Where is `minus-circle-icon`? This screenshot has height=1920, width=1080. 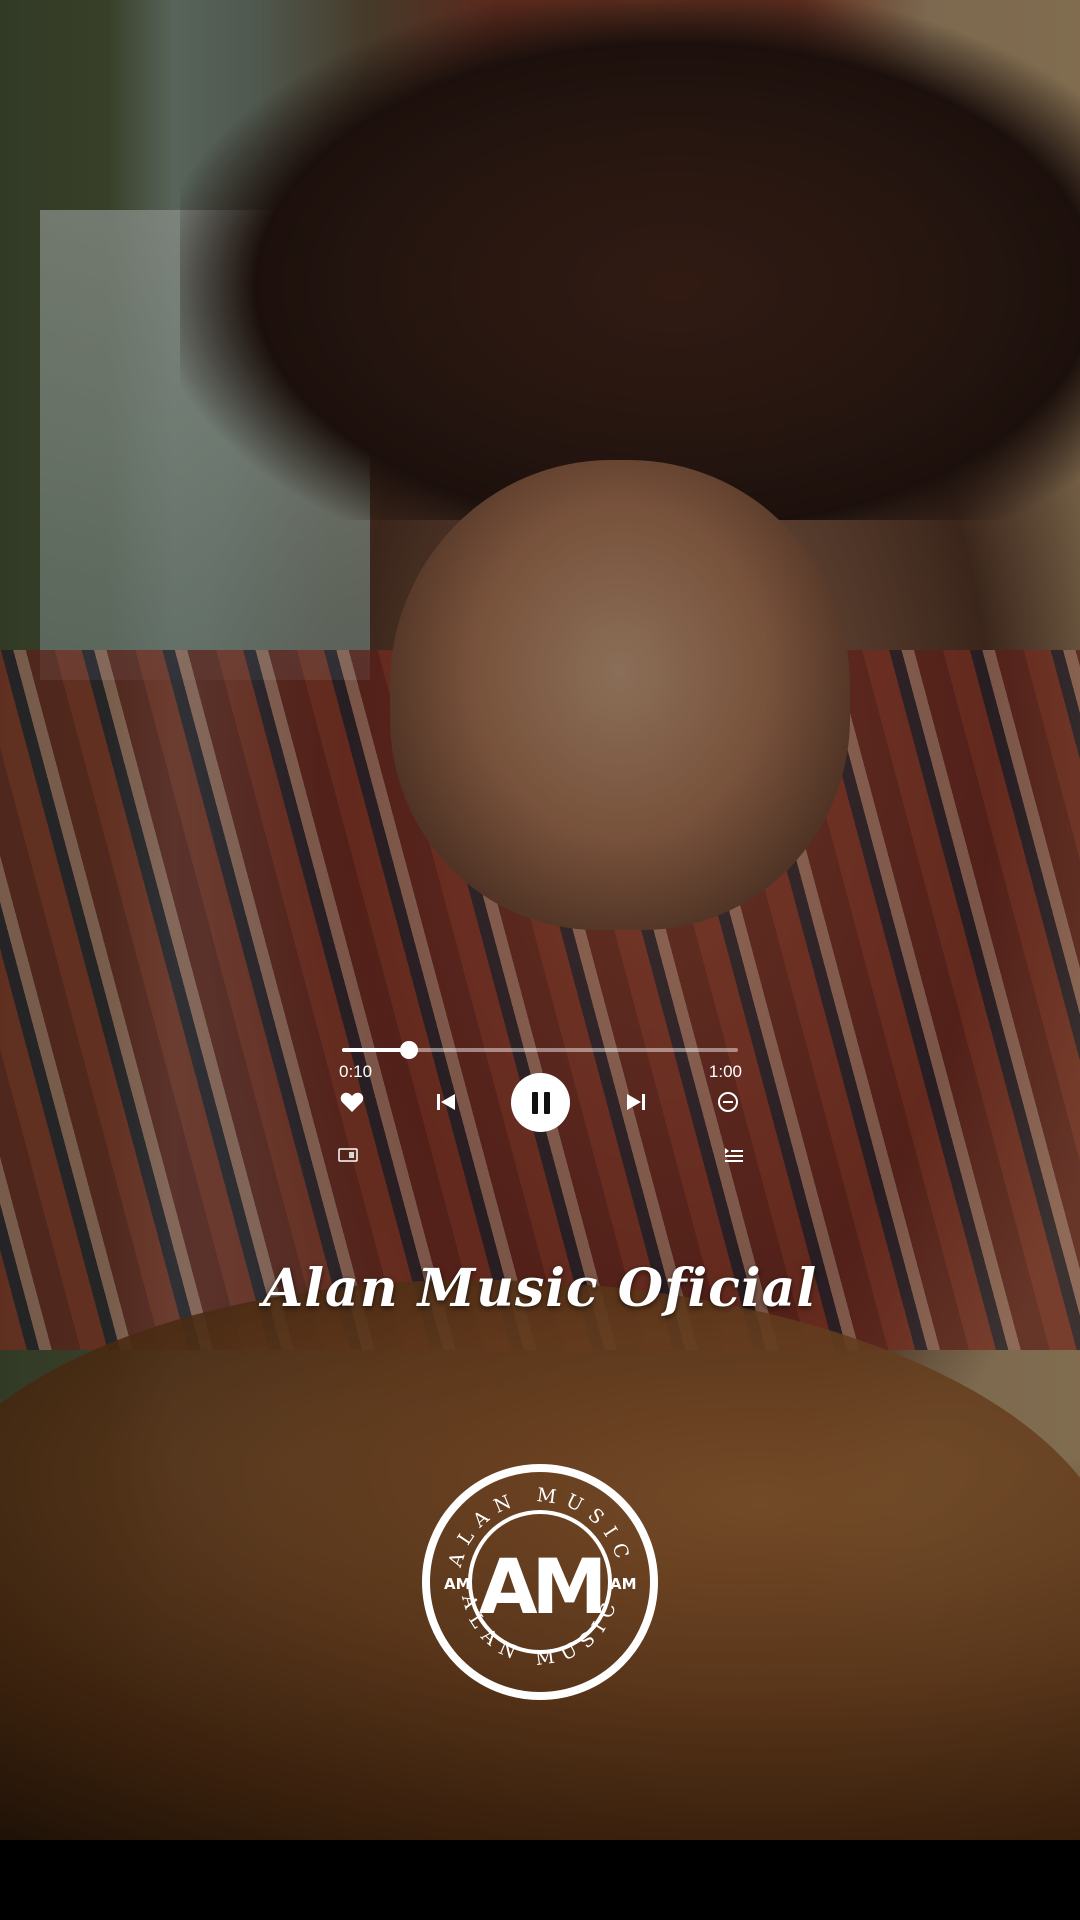
minus-circle-icon is located at coordinates (728, 1102).